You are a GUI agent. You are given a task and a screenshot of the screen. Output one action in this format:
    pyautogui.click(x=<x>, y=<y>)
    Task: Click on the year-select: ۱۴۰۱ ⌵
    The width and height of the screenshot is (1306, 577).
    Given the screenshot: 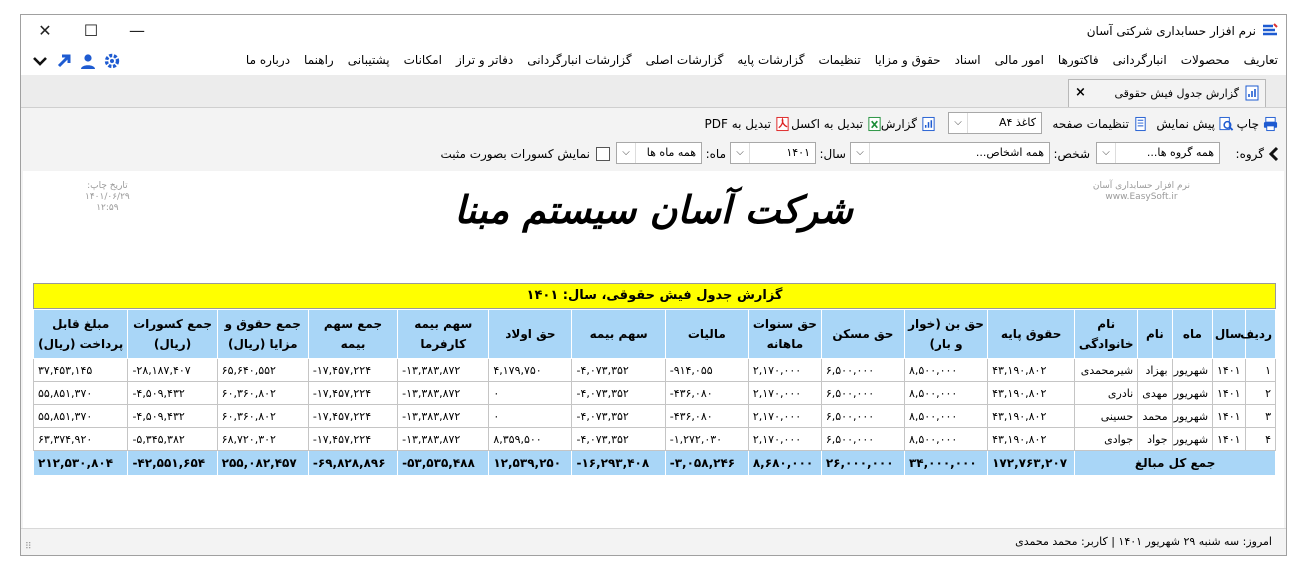 What is the action you would take?
    pyautogui.click(x=773, y=153)
    